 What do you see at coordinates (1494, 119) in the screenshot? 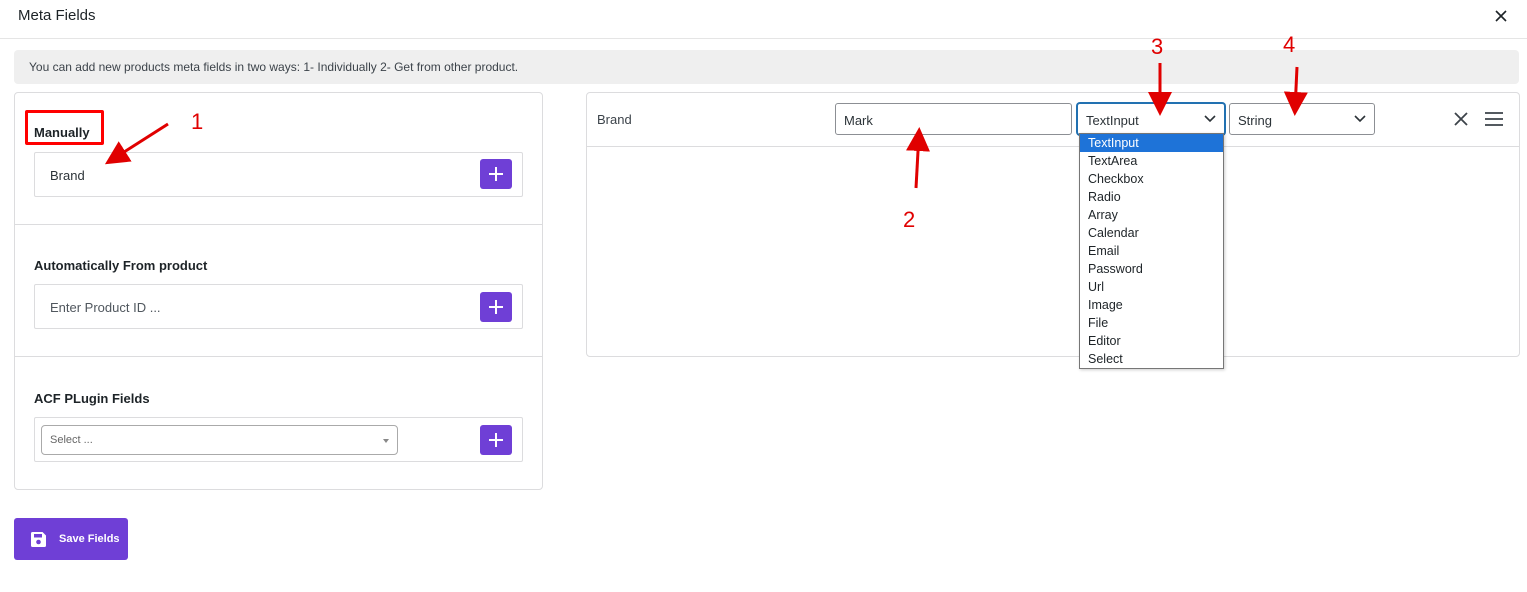
I see `drag-handle-icon` at bounding box center [1494, 119].